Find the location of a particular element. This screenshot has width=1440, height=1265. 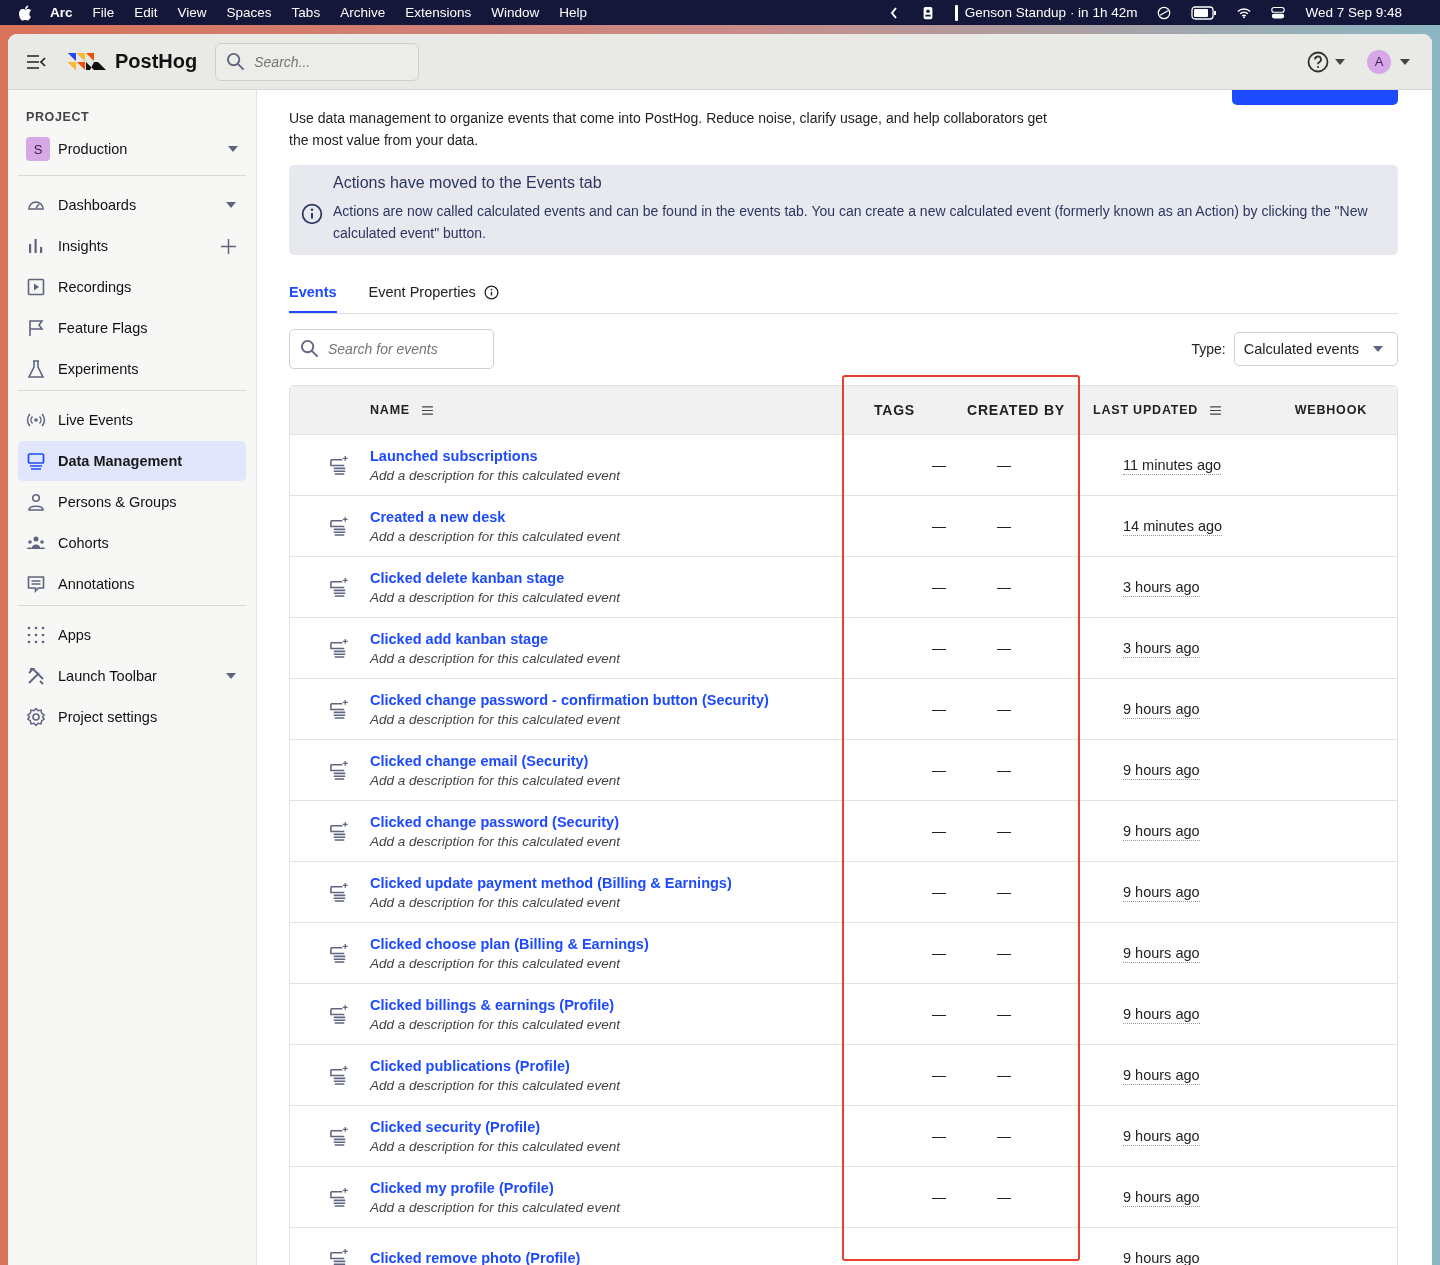

logo-icon is located at coordinates (88, 61).